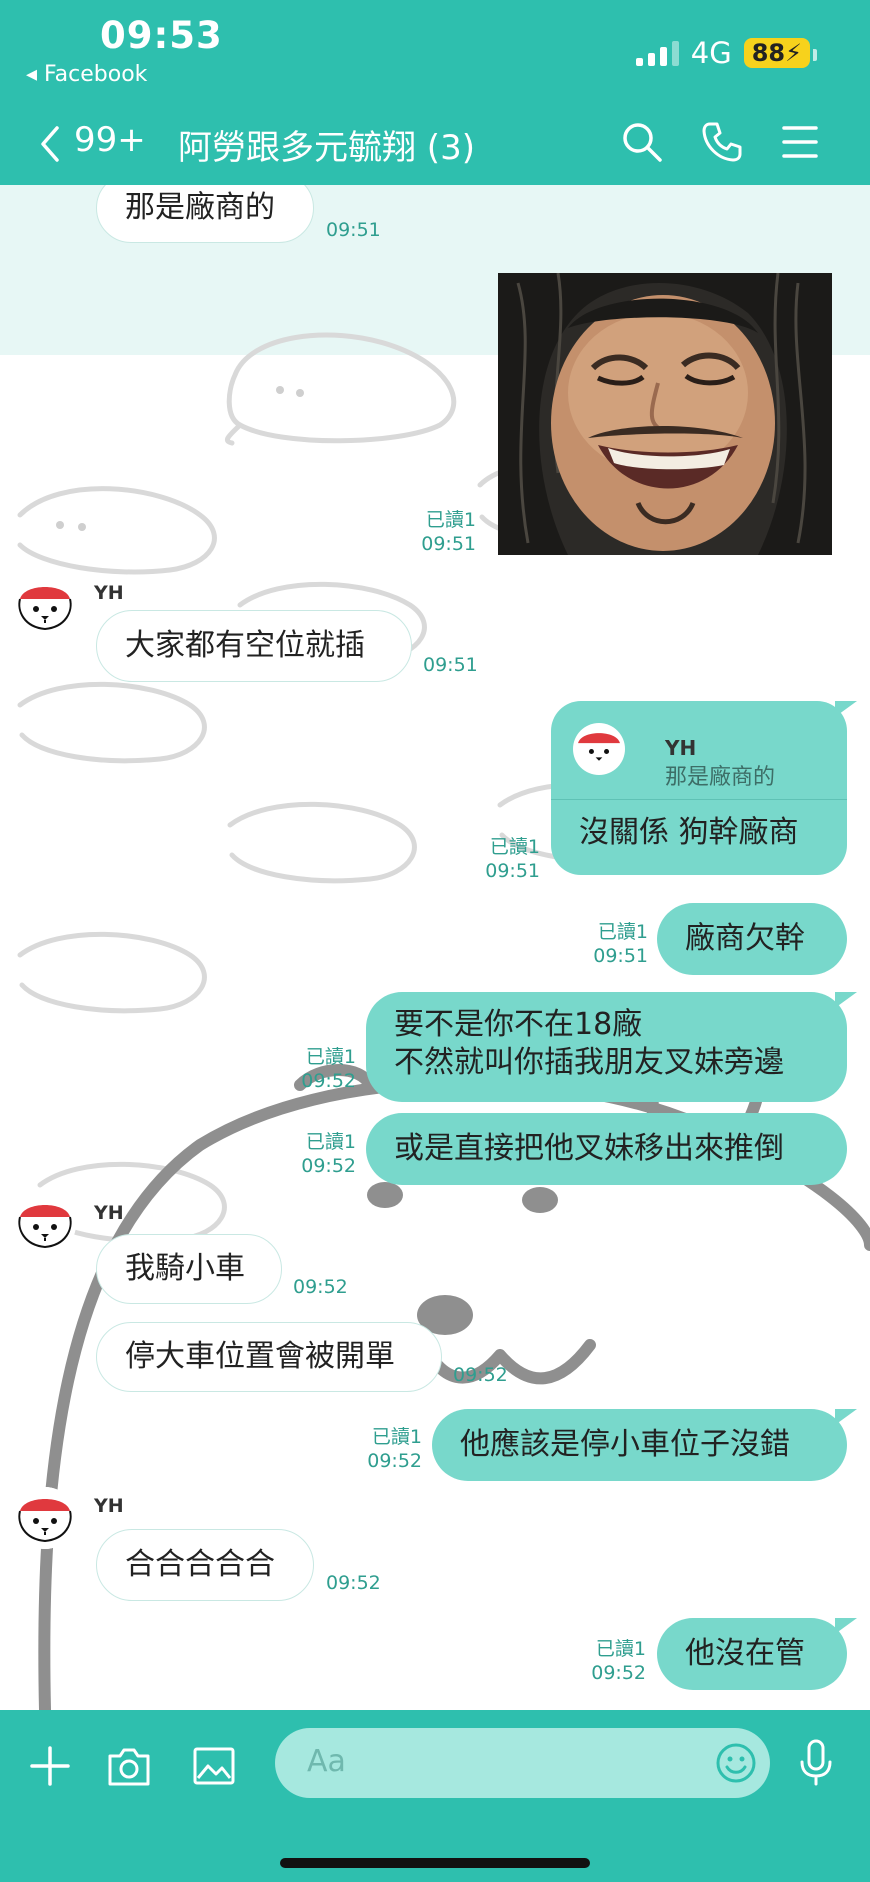 The image size is (870, 1882). Describe the element at coordinates (185, 1268) in the screenshot. I see `message-text: 我騎小車` at that location.